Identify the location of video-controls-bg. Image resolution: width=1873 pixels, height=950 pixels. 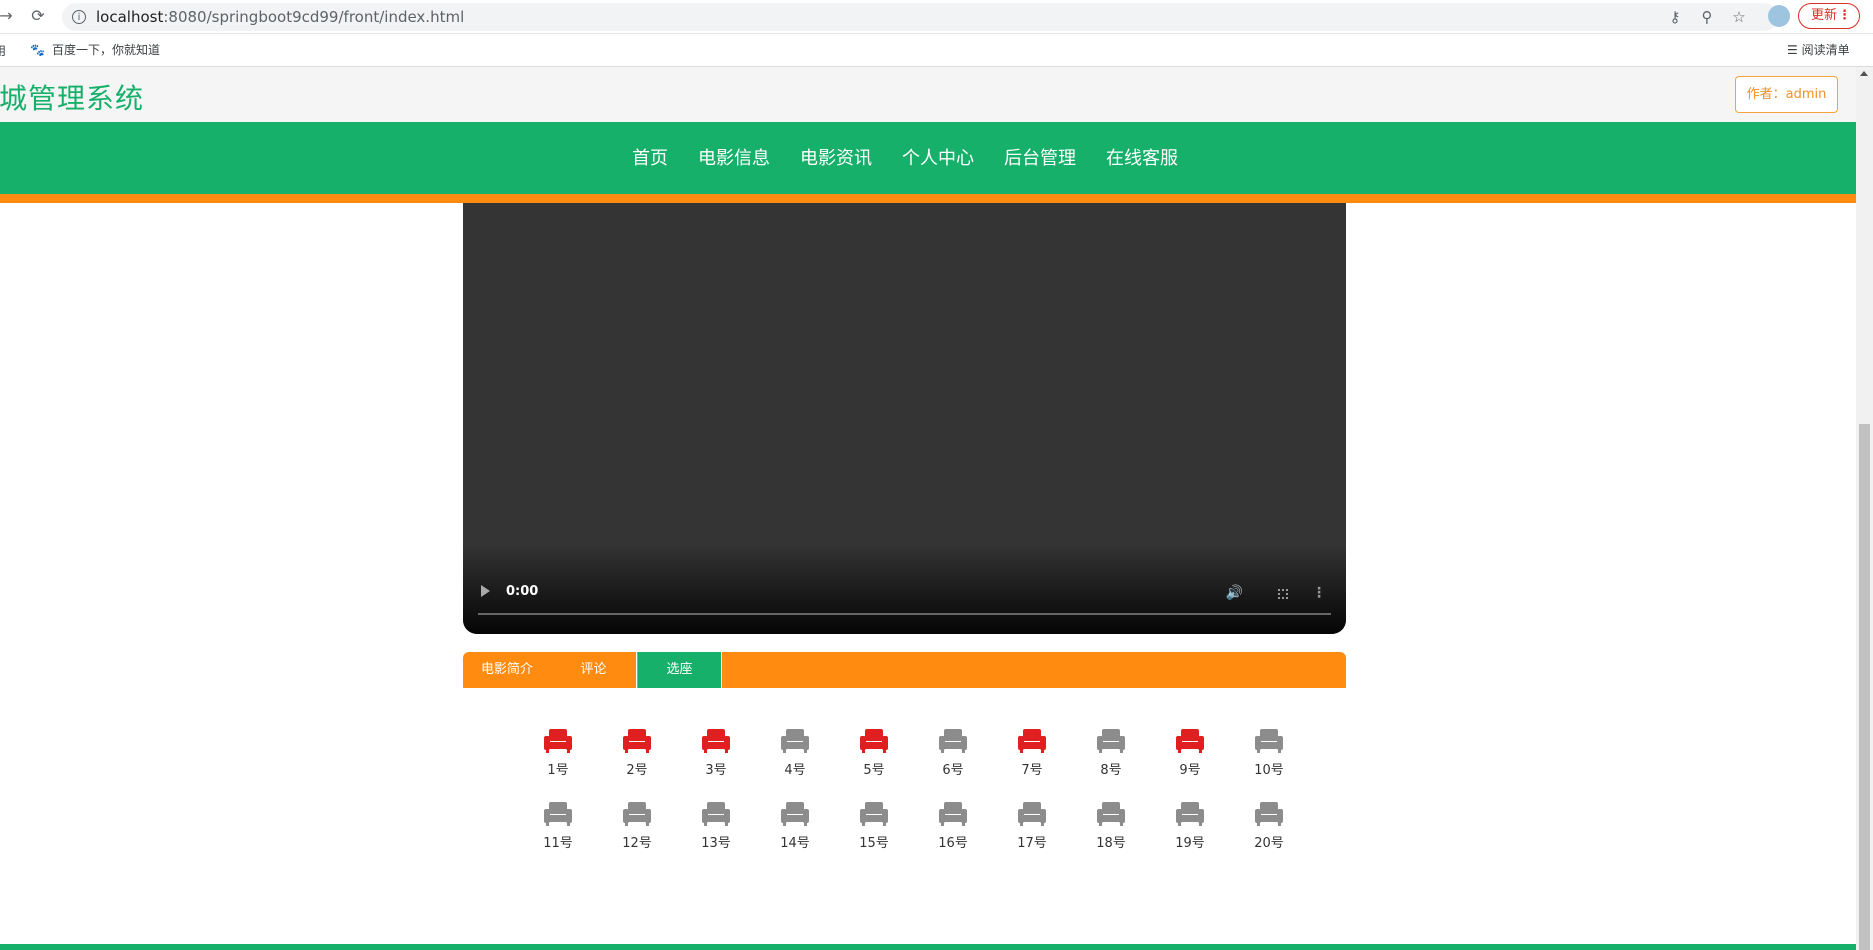
(904, 589).